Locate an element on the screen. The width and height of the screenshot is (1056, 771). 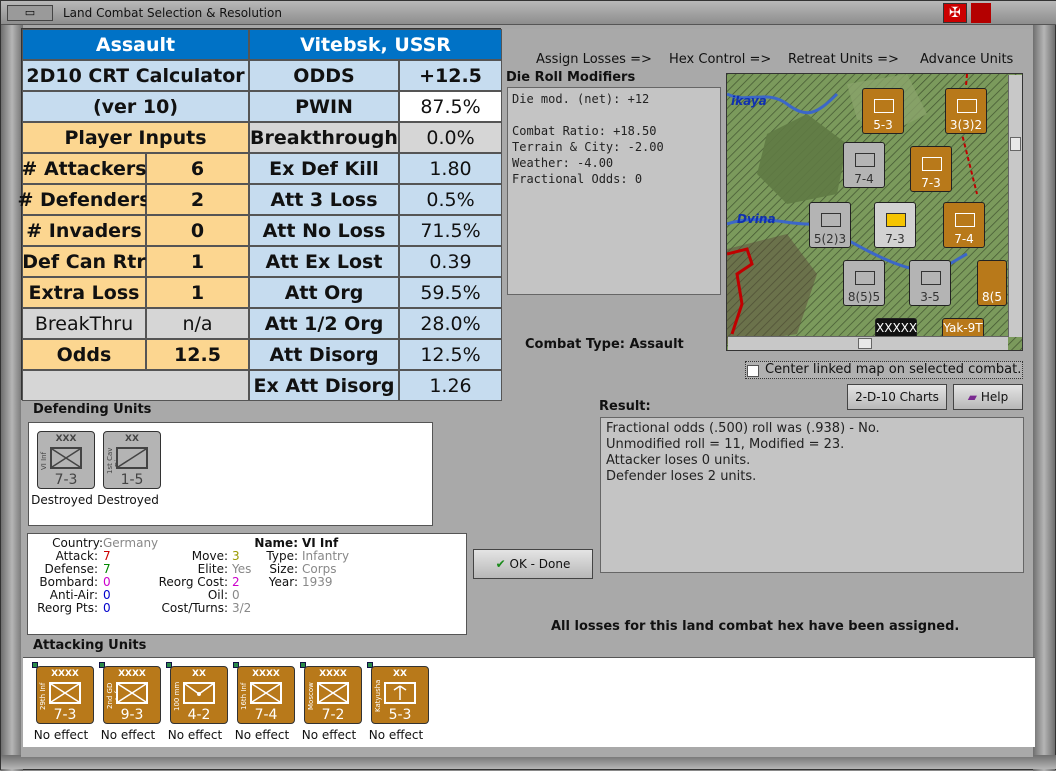
title-bar: ▭ Land Combat Selection & Resolution ✠ is located at coordinates (528, 13).